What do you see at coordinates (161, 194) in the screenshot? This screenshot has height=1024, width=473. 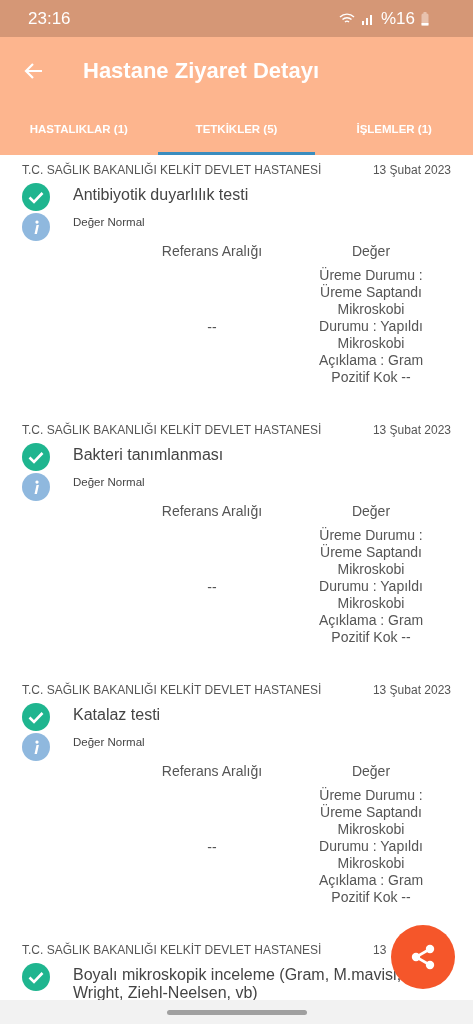 I see `test-name: Antibiyotik duyarlılık testi` at bounding box center [161, 194].